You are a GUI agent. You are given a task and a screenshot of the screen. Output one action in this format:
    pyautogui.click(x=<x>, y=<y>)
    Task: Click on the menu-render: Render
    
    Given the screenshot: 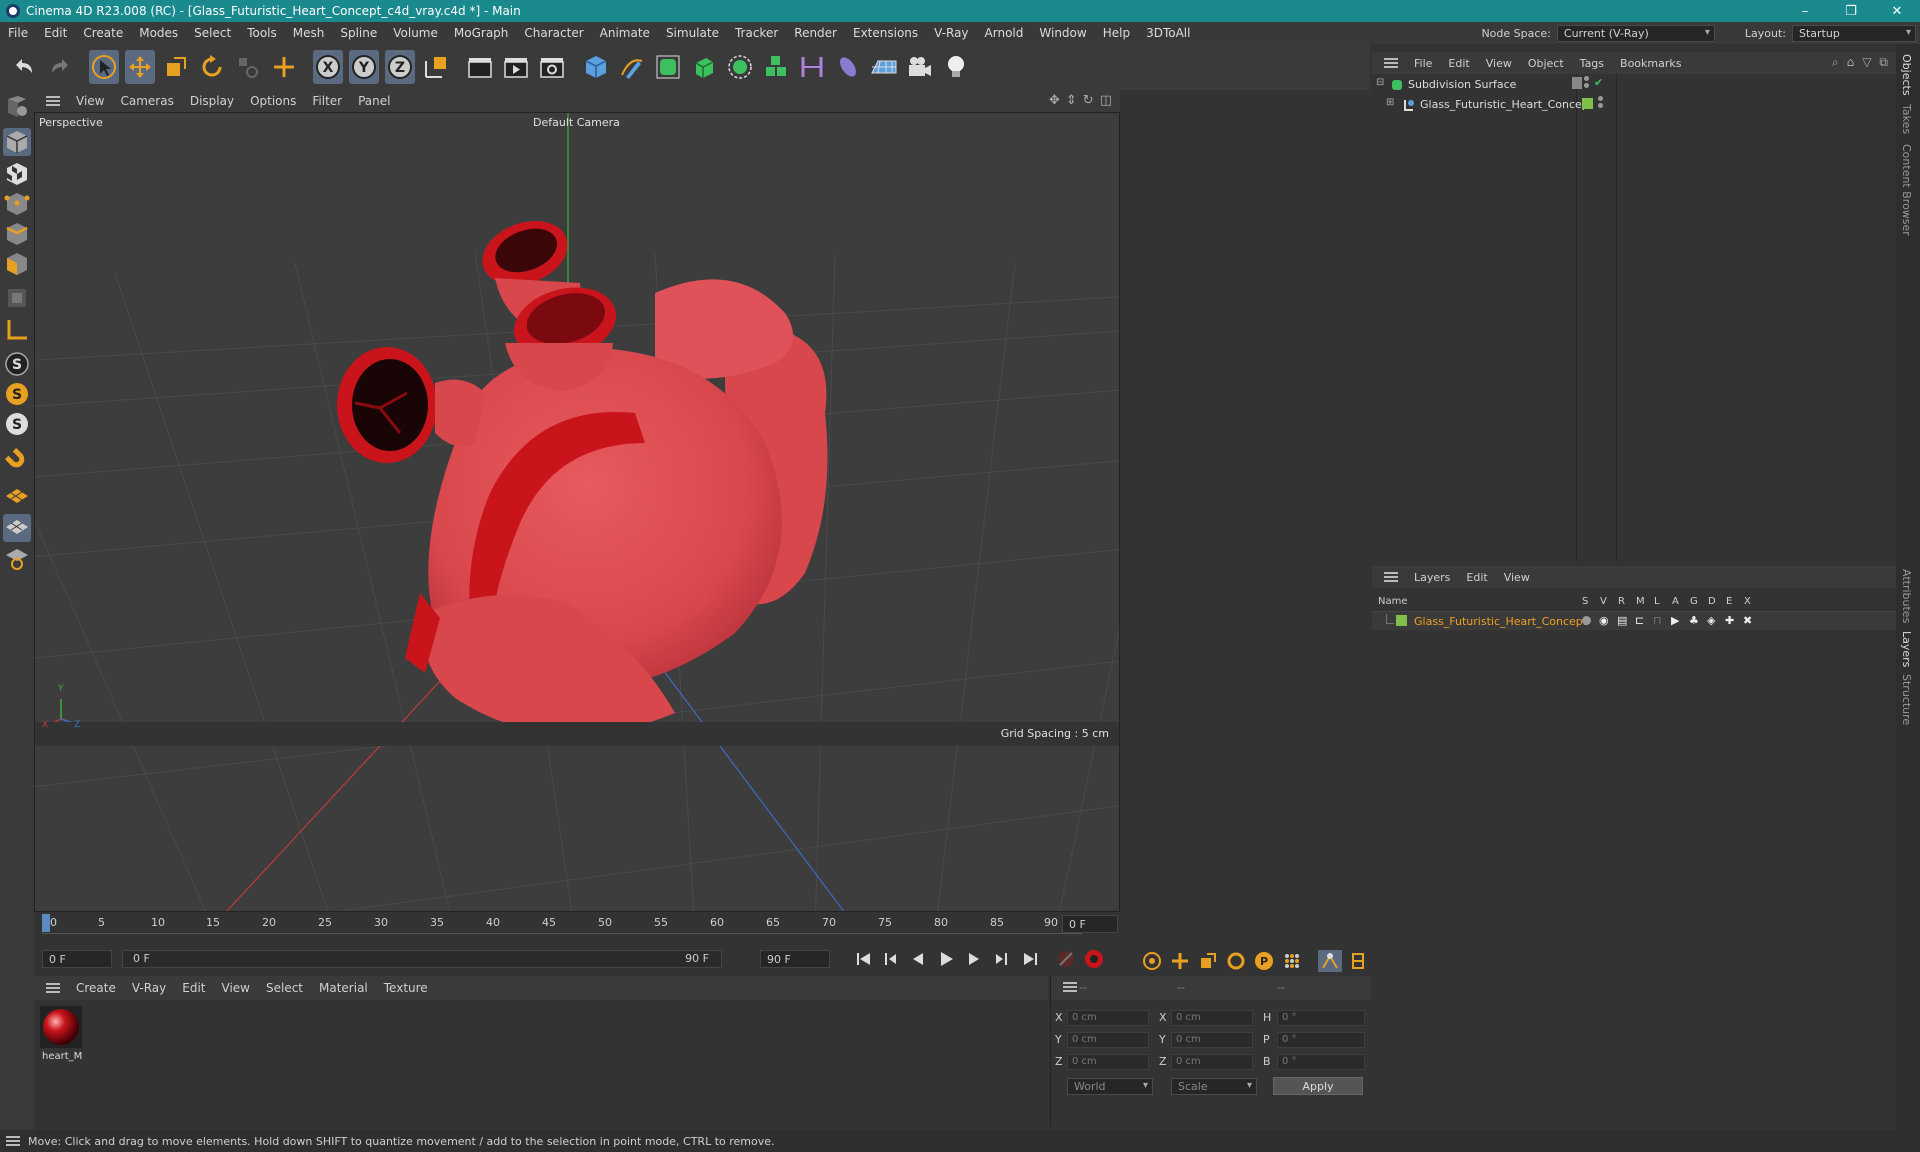 What is the action you would take?
    pyautogui.click(x=815, y=33)
    